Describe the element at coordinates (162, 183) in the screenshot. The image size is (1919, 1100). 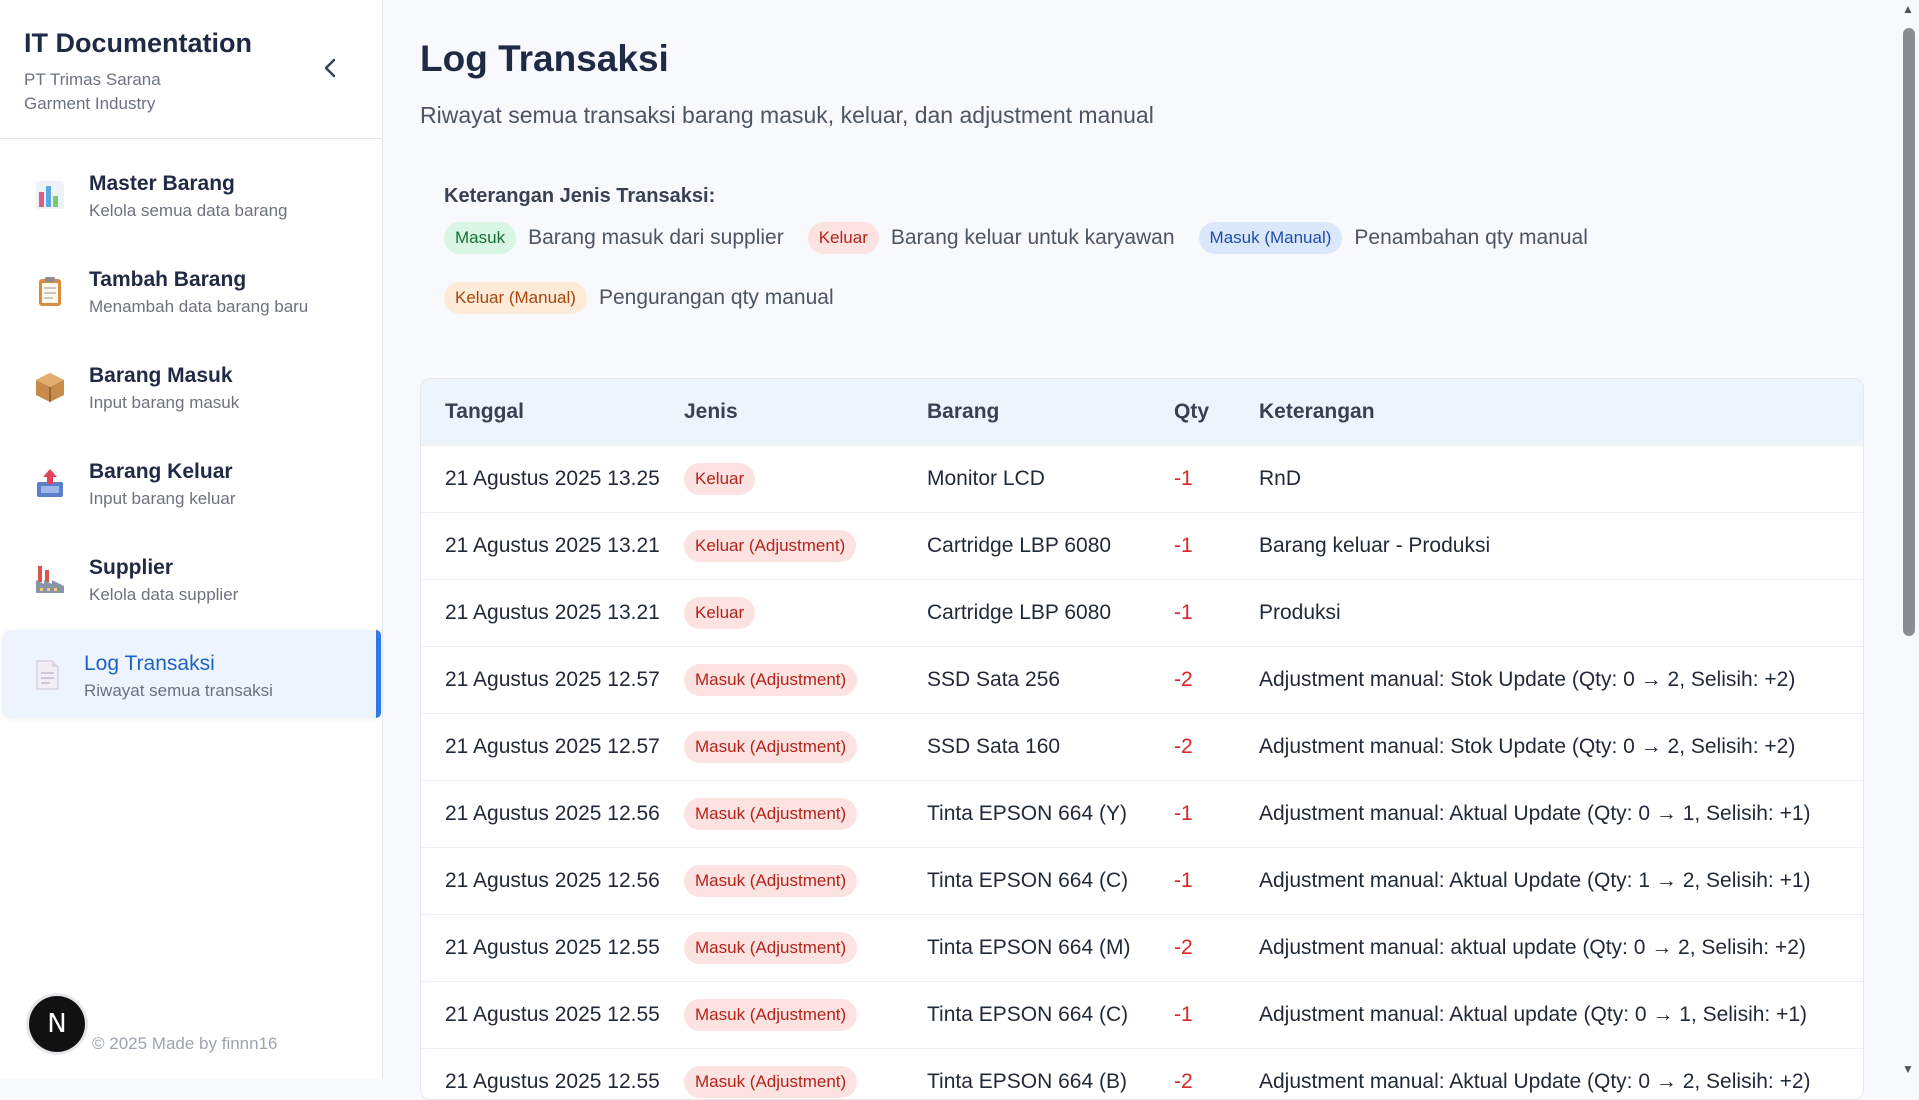
I see `sidebar-item-label: Master Barang` at that location.